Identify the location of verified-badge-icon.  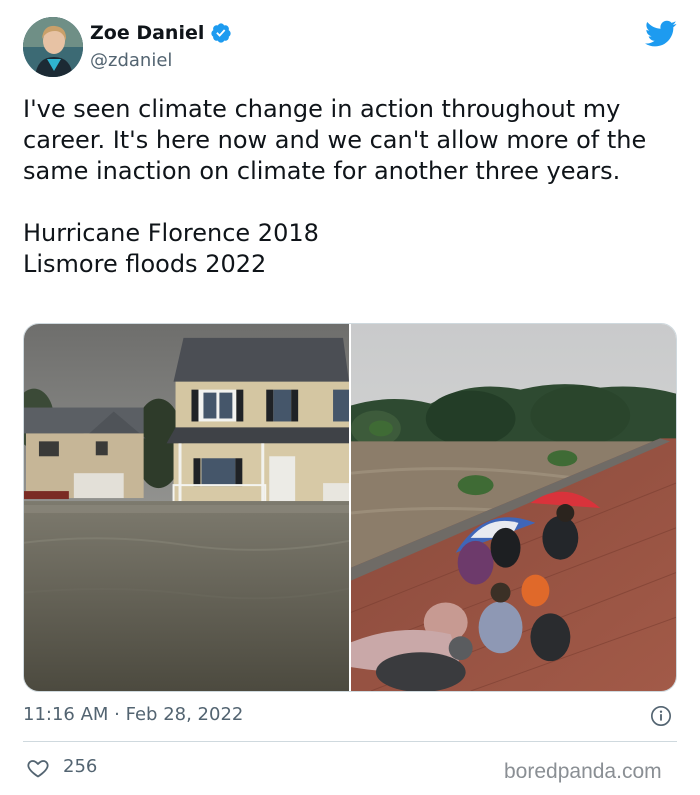
(221, 33).